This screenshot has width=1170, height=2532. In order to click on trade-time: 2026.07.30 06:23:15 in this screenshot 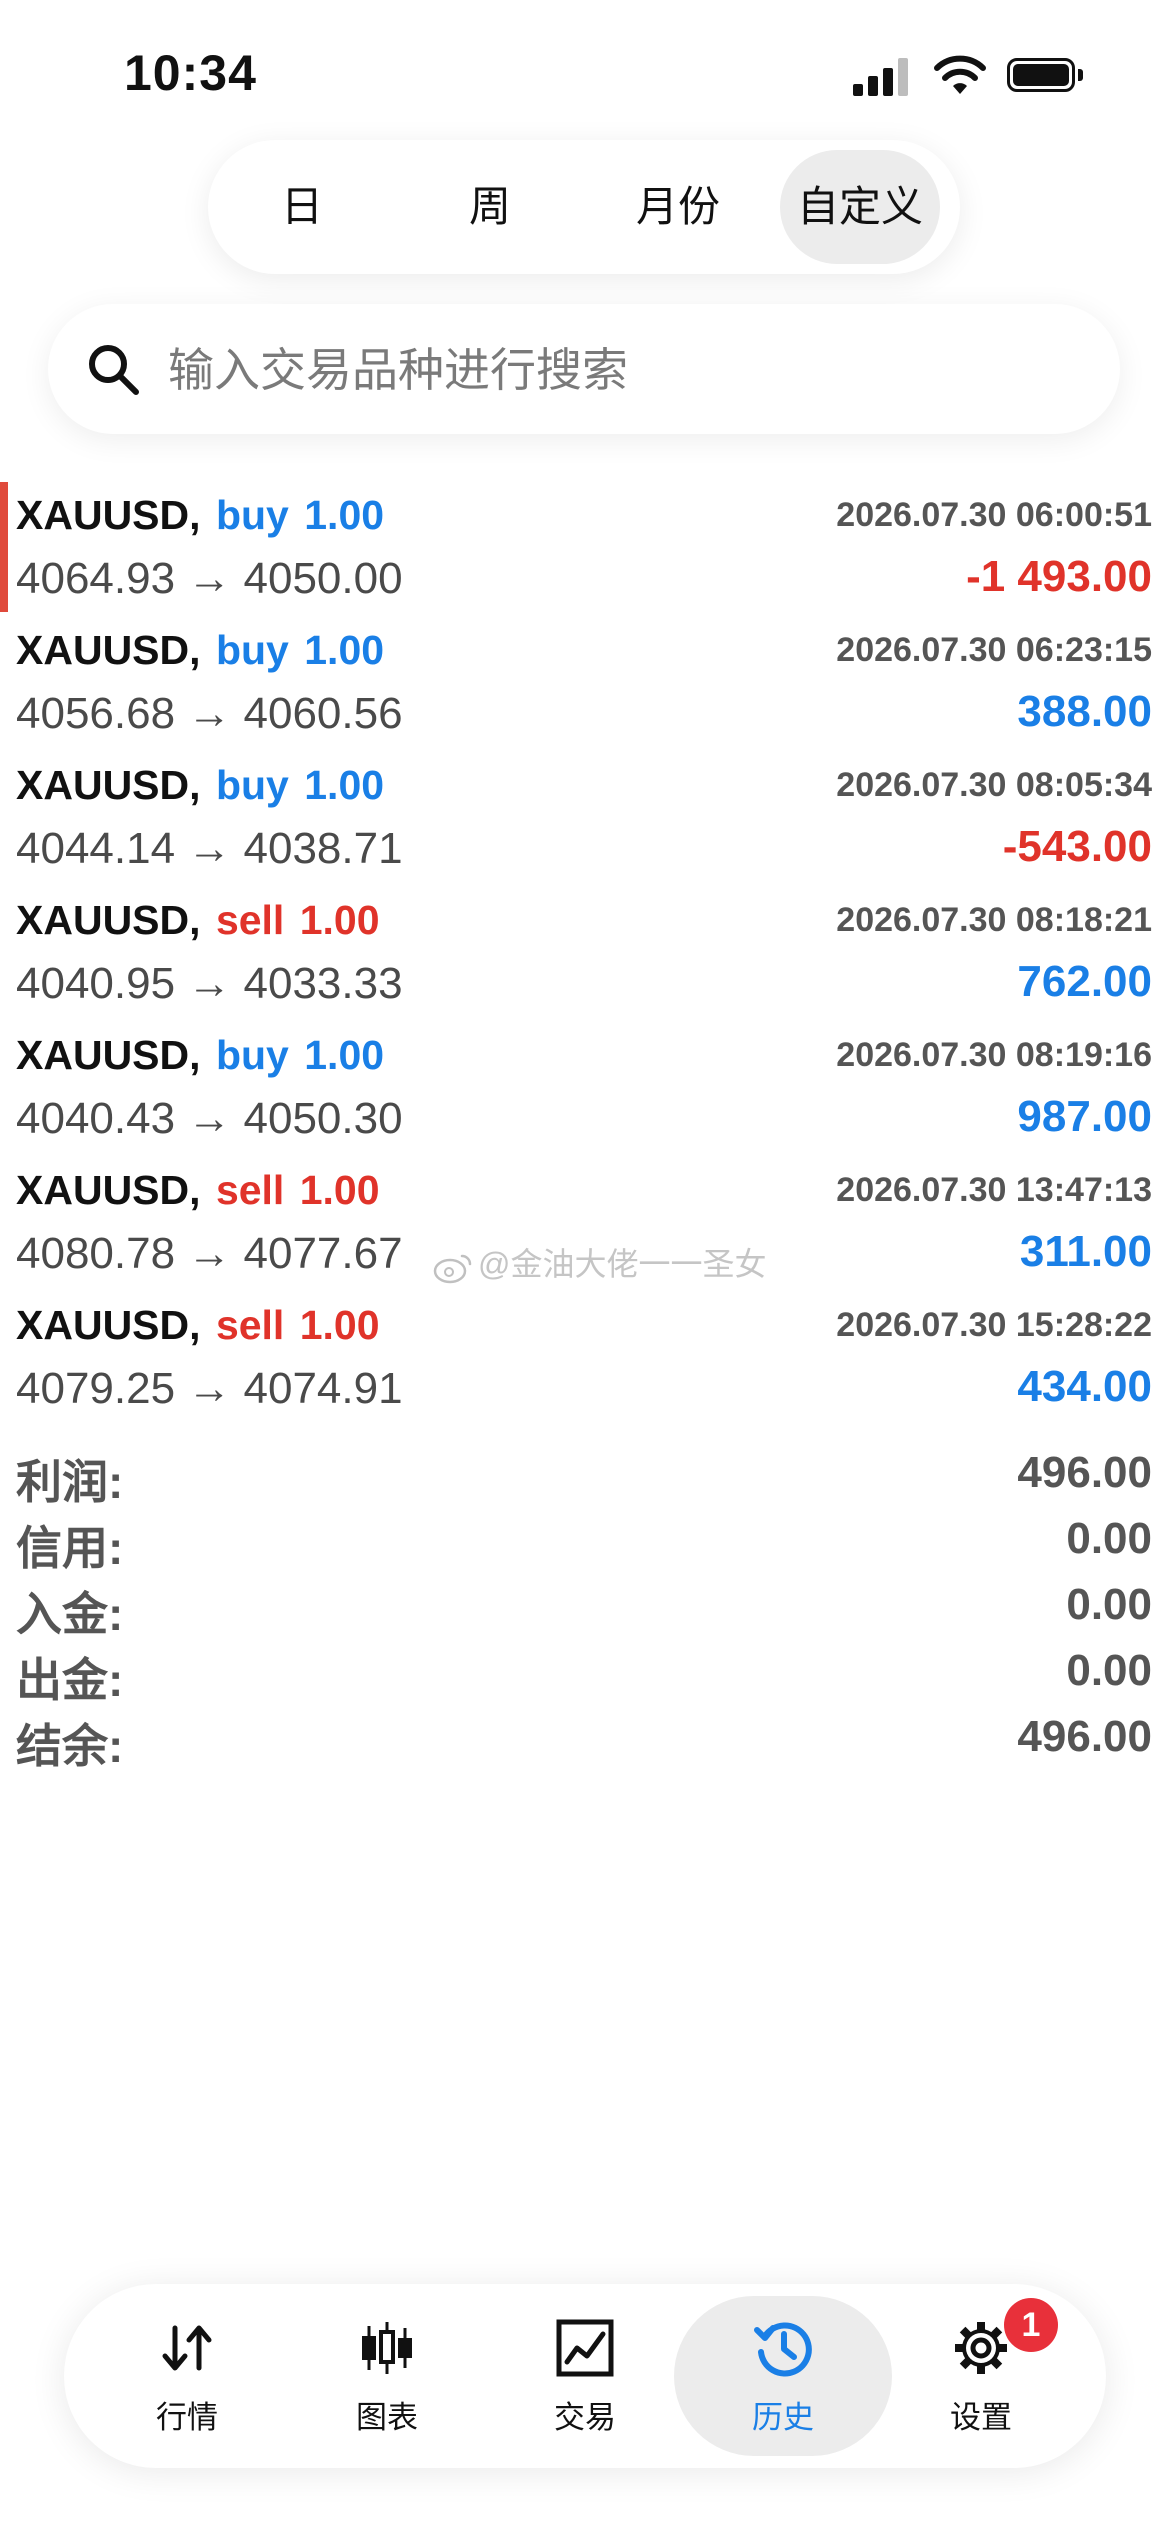, I will do `click(994, 650)`.